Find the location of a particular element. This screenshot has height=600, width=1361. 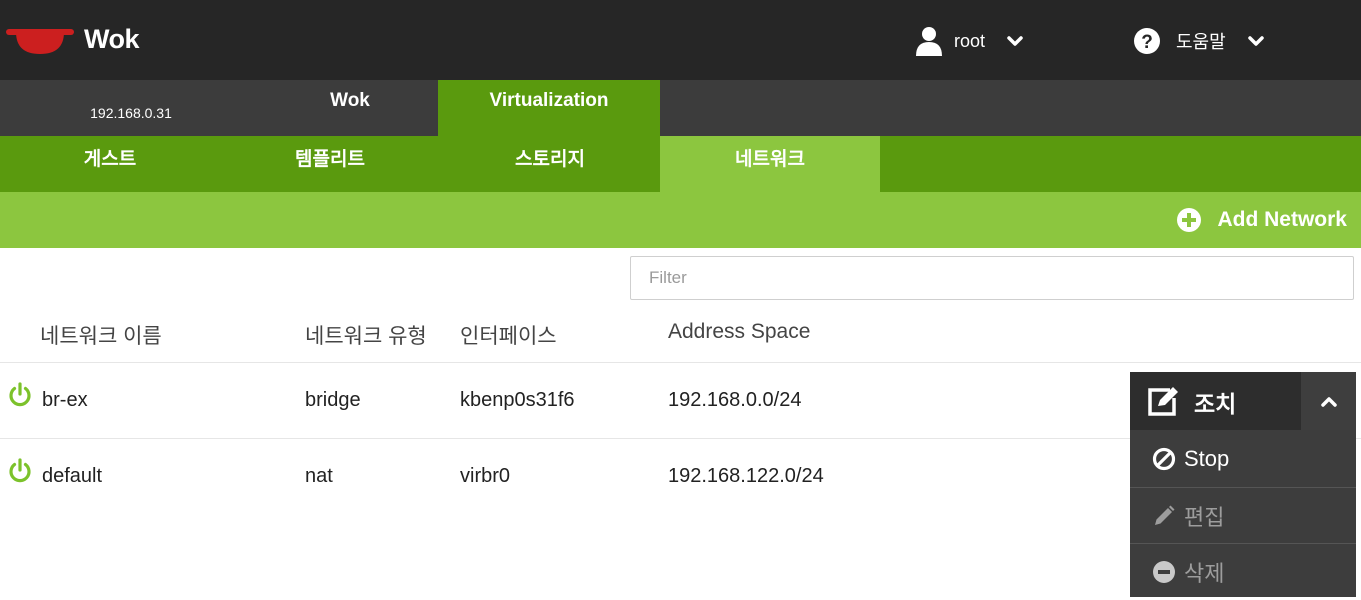

plus-circle-icon is located at coordinates (1189, 220).